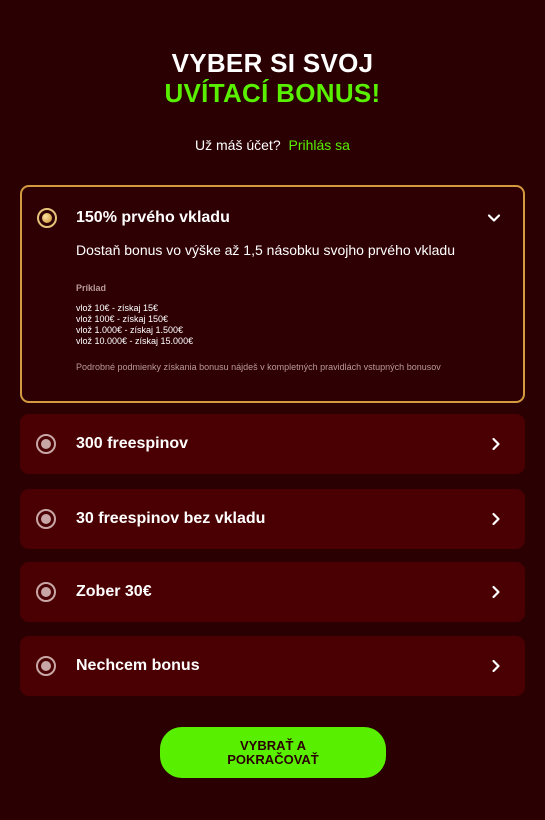 The width and height of the screenshot is (545, 820). What do you see at coordinates (238, 145) in the screenshot?
I see `login-question: Už máš účet?` at bounding box center [238, 145].